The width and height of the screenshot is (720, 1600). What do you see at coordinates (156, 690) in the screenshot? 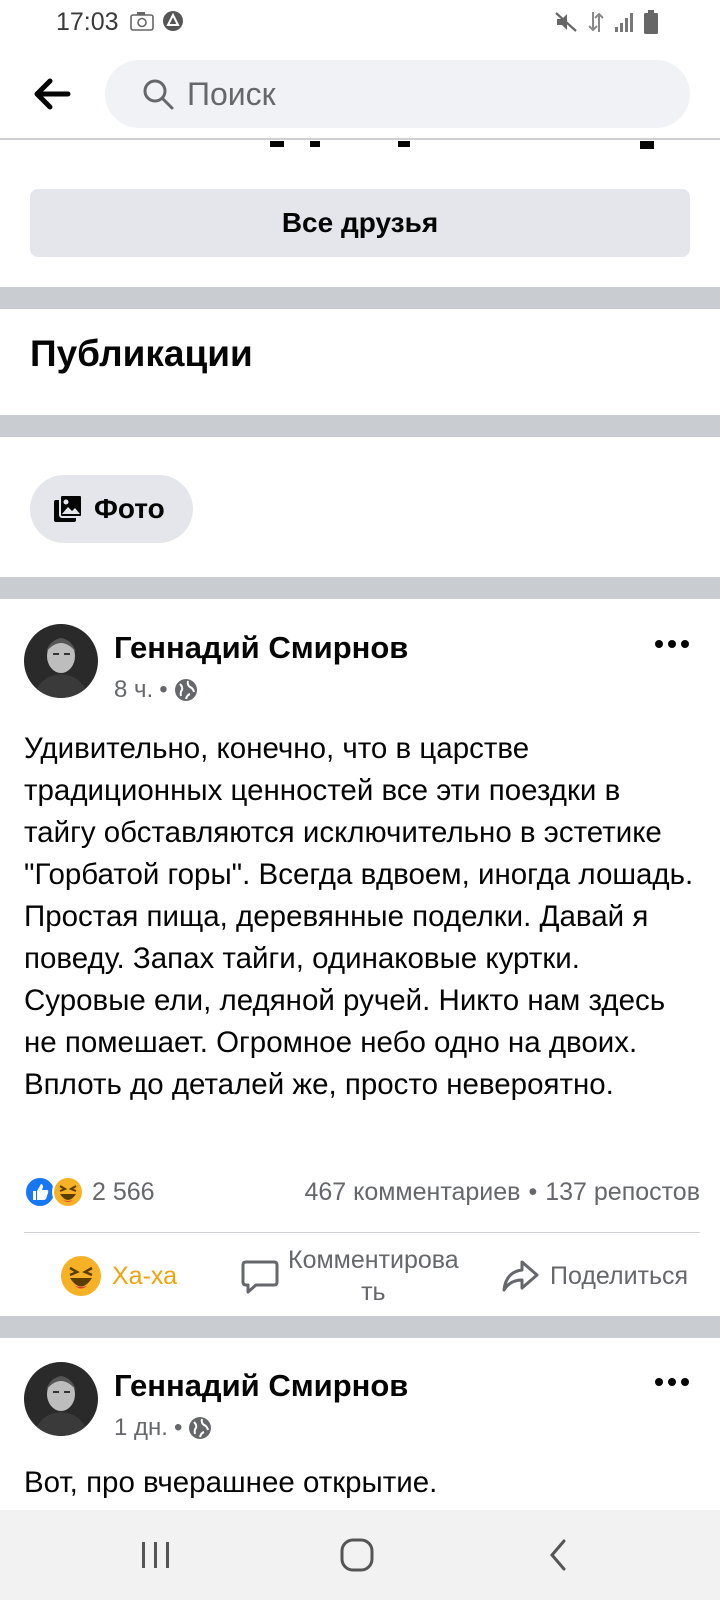
I see `post-meta: 8 ч. •` at bounding box center [156, 690].